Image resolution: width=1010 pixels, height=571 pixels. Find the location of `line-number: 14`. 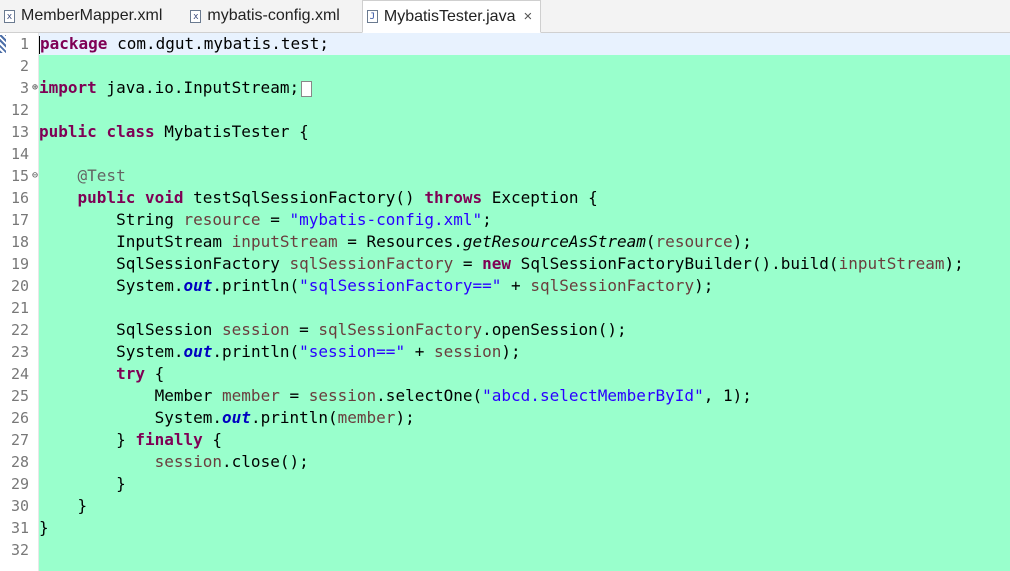

line-number: 14 is located at coordinates (19, 154).